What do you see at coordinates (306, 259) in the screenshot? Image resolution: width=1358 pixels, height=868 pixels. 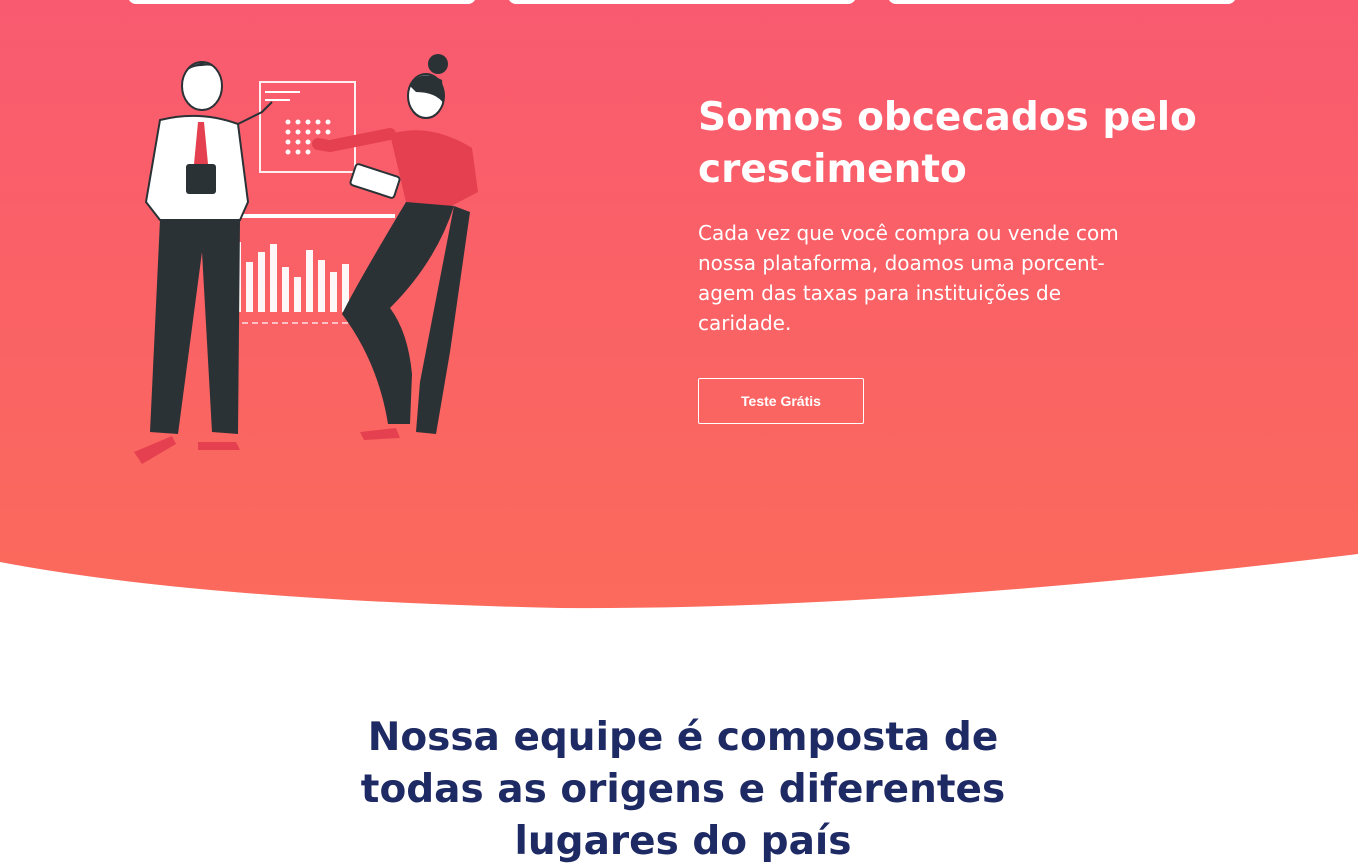 I see `team-presentation-illustration` at bounding box center [306, 259].